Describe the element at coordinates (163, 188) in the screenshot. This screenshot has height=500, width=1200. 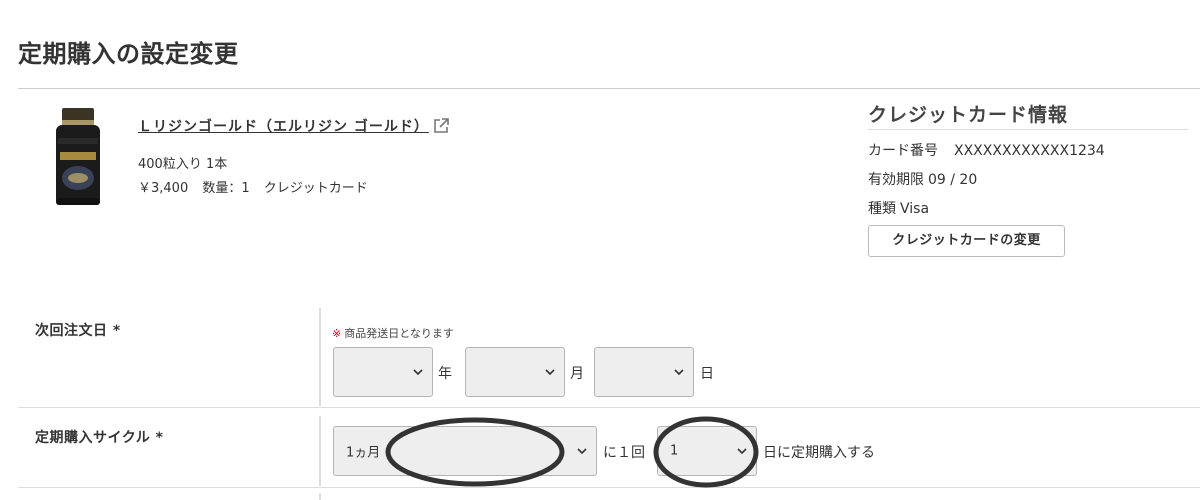
I see `product-price: ￥3,400` at that location.